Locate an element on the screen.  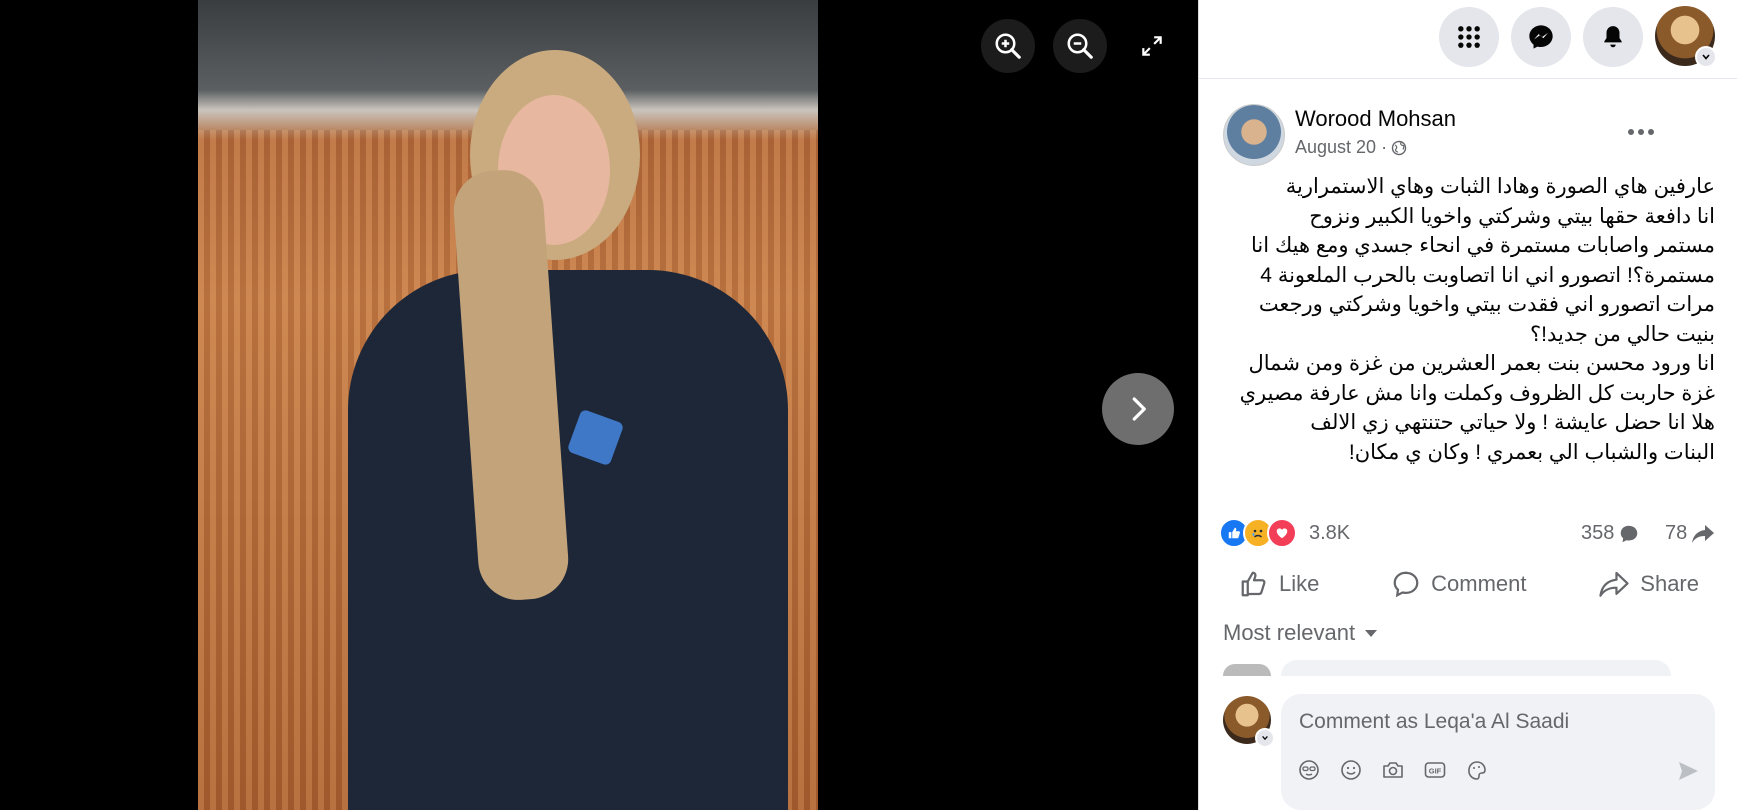
comment-bubble-icon is located at coordinates (1629, 533).